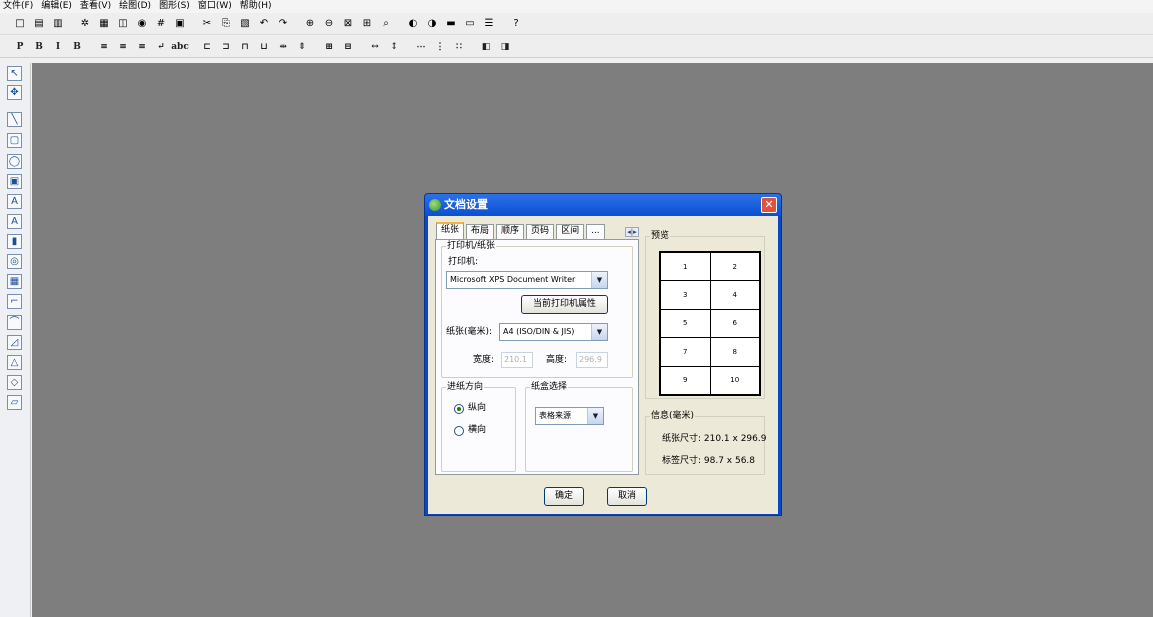 This screenshot has height=617, width=1153. What do you see at coordinates (348, 47) in the screenshot?
I see `center-v-icon: ⊟` at bounding box center [348, 47].